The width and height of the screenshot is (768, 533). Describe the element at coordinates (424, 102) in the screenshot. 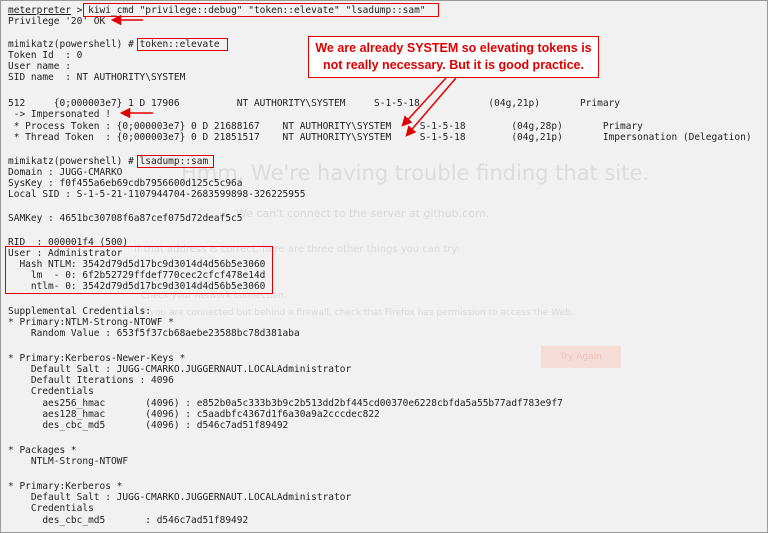

I see `arrow-to-process-token` at that location.